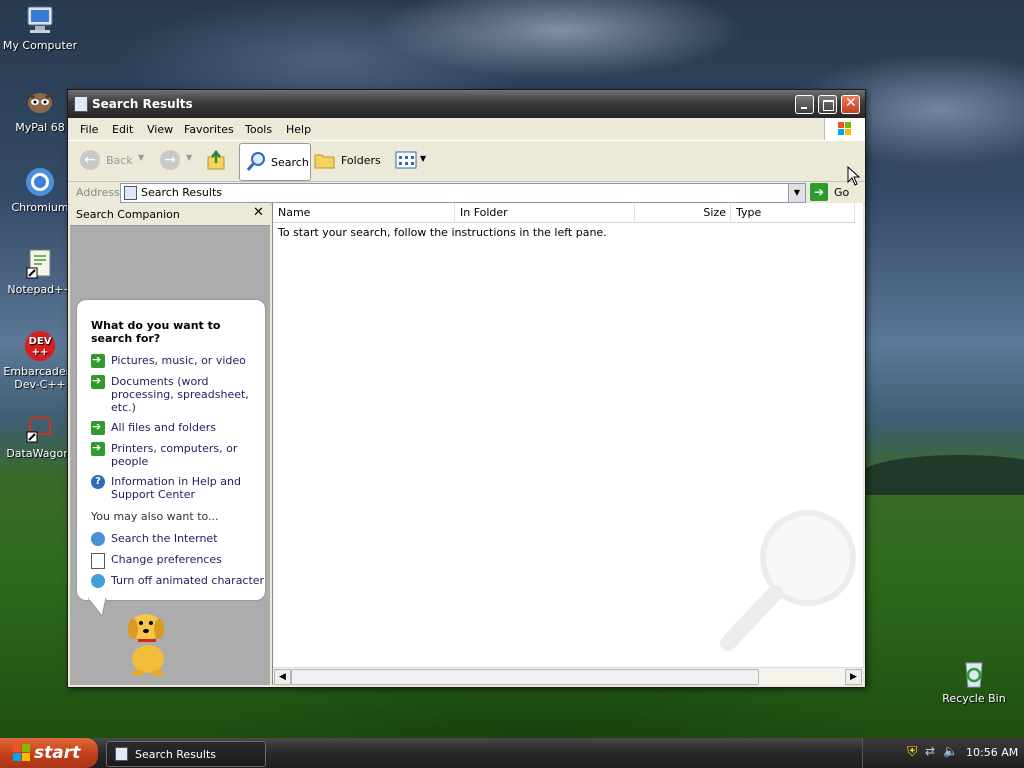  I want to click on option-all-files: All files and folders, so click(185, 427).